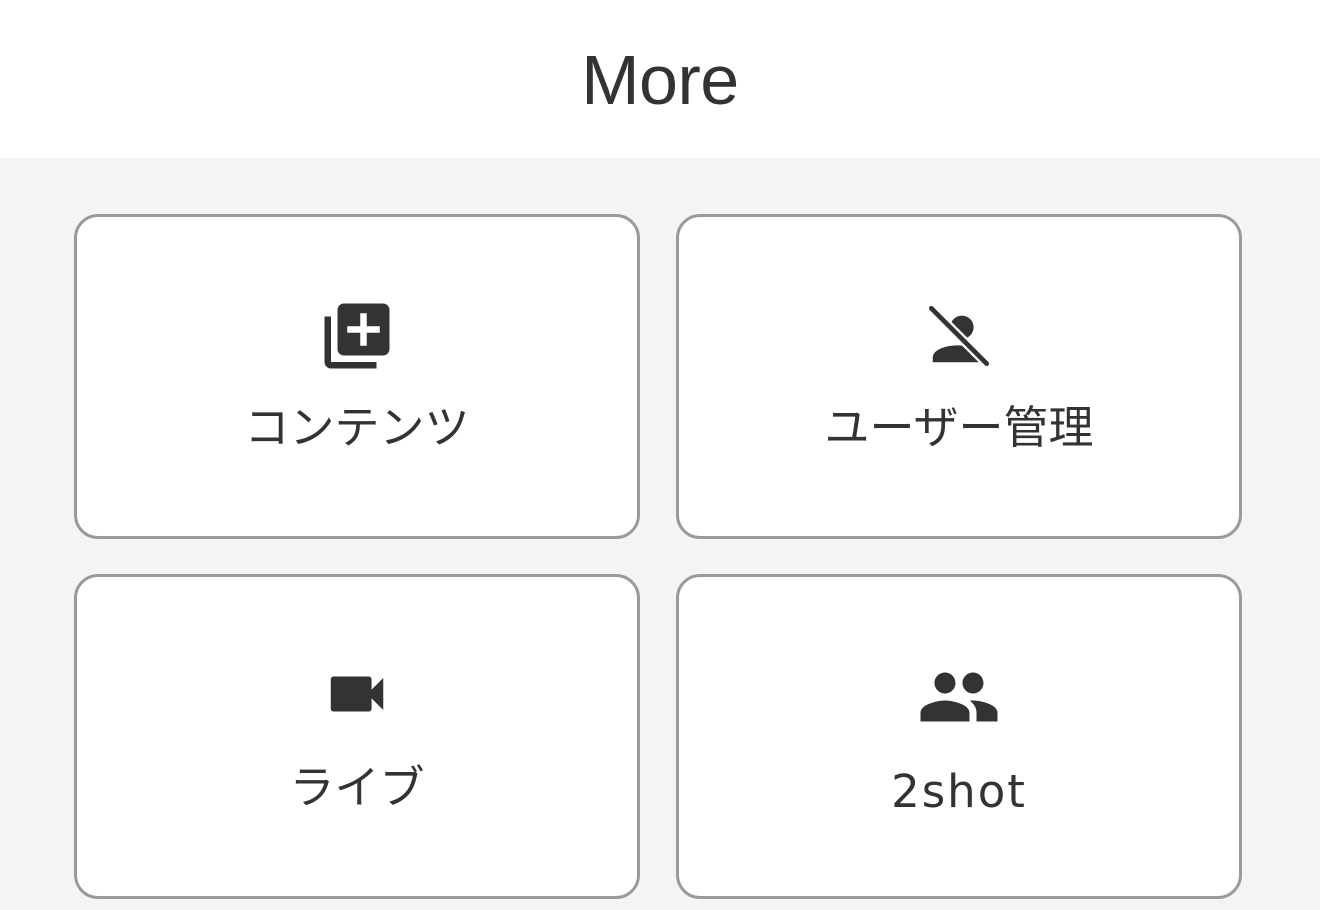 Image resolution: width=1320 pixels, height=910 pixels. I want to click on page-title: More, so click(660, 80).